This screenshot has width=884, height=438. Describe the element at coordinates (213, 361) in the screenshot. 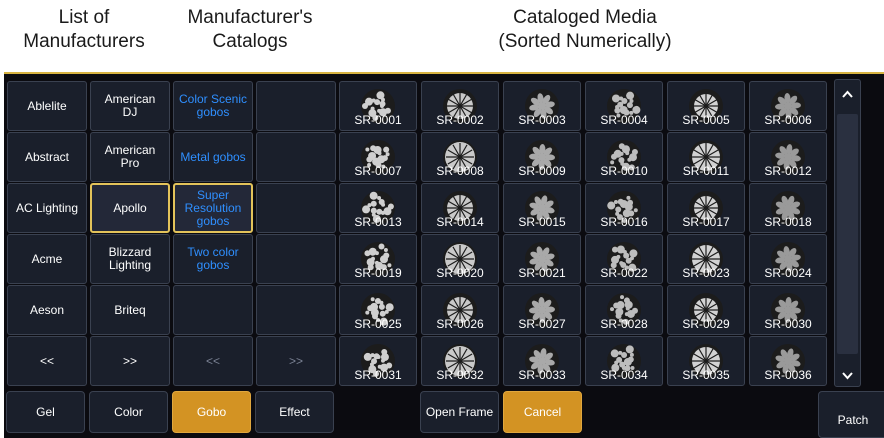

I see `catalogs-prev-page-button: <<` at that location.